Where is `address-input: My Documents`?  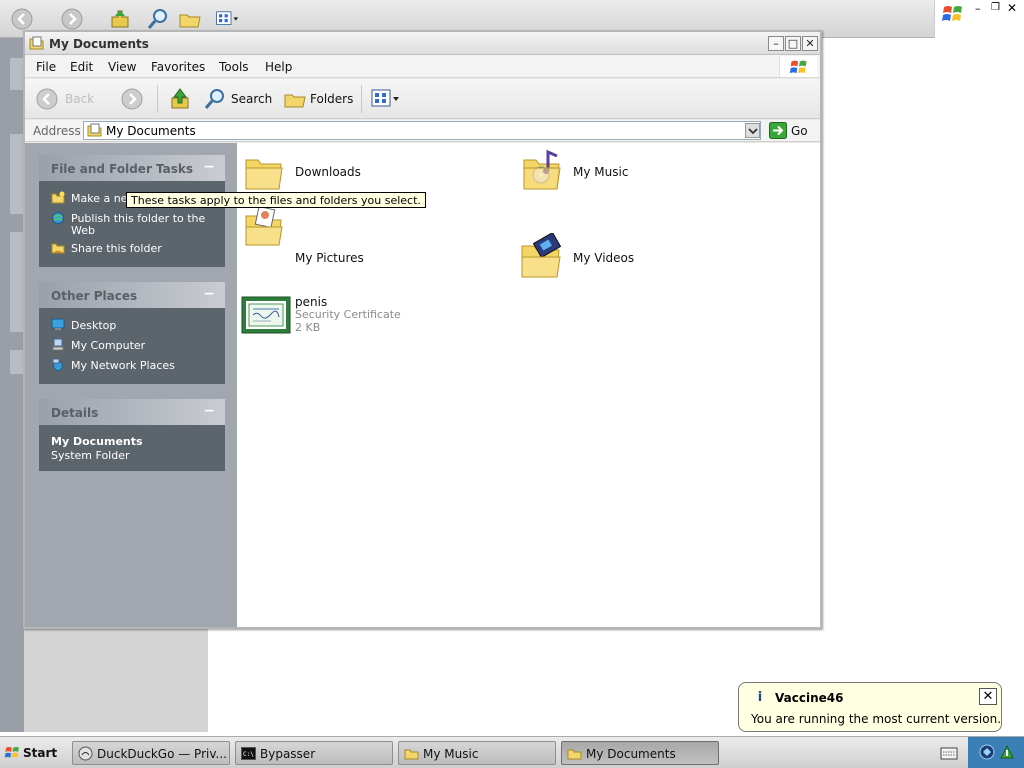
address-input: My Documents is located at coordinates (422, 130).